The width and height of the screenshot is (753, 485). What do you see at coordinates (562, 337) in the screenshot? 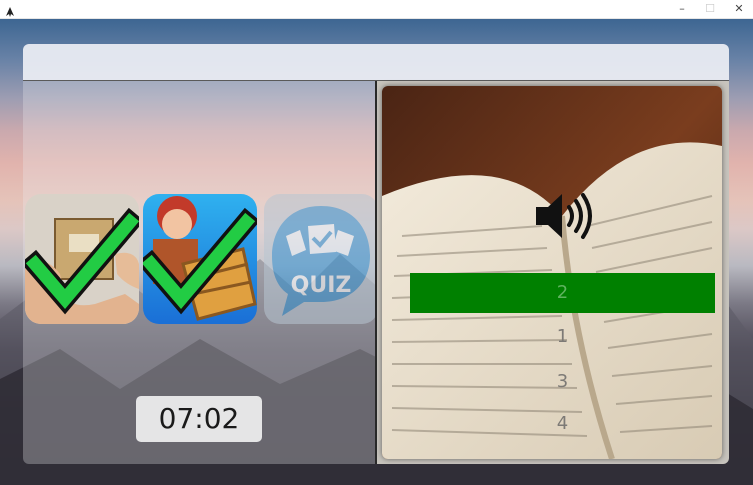
I see `answer-option-1: 1` at bounding box center [562, 337].